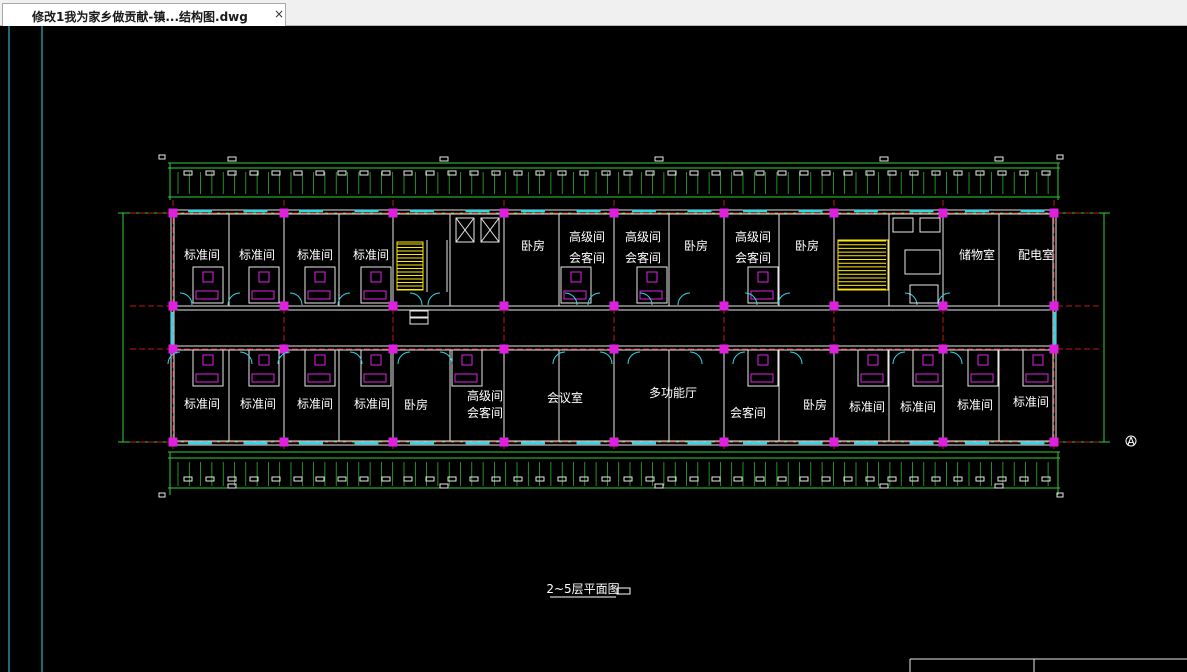 This screenshot has height=672, width=1187. I want to click on drawing-caption: 2~5层平面图, so click(582, 589).